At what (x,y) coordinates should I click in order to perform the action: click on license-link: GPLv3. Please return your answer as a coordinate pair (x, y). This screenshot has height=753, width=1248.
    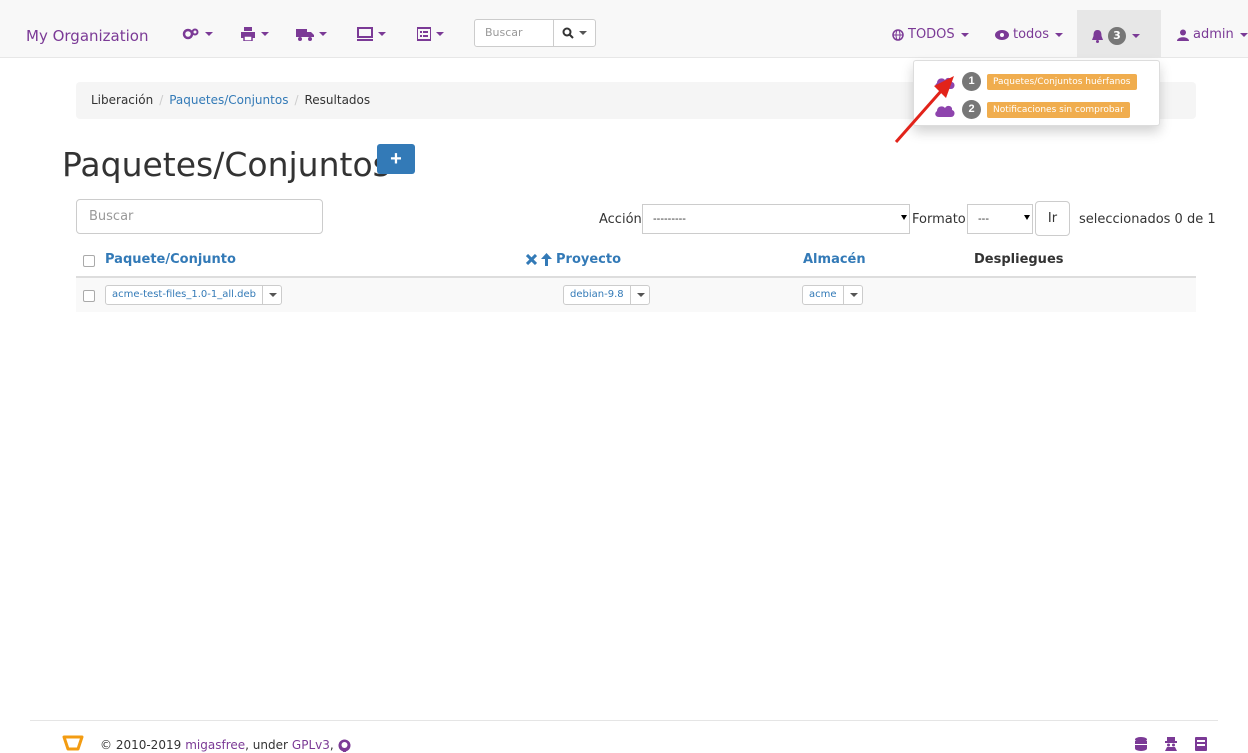
    Looking at the image, I should click on (311, 745).